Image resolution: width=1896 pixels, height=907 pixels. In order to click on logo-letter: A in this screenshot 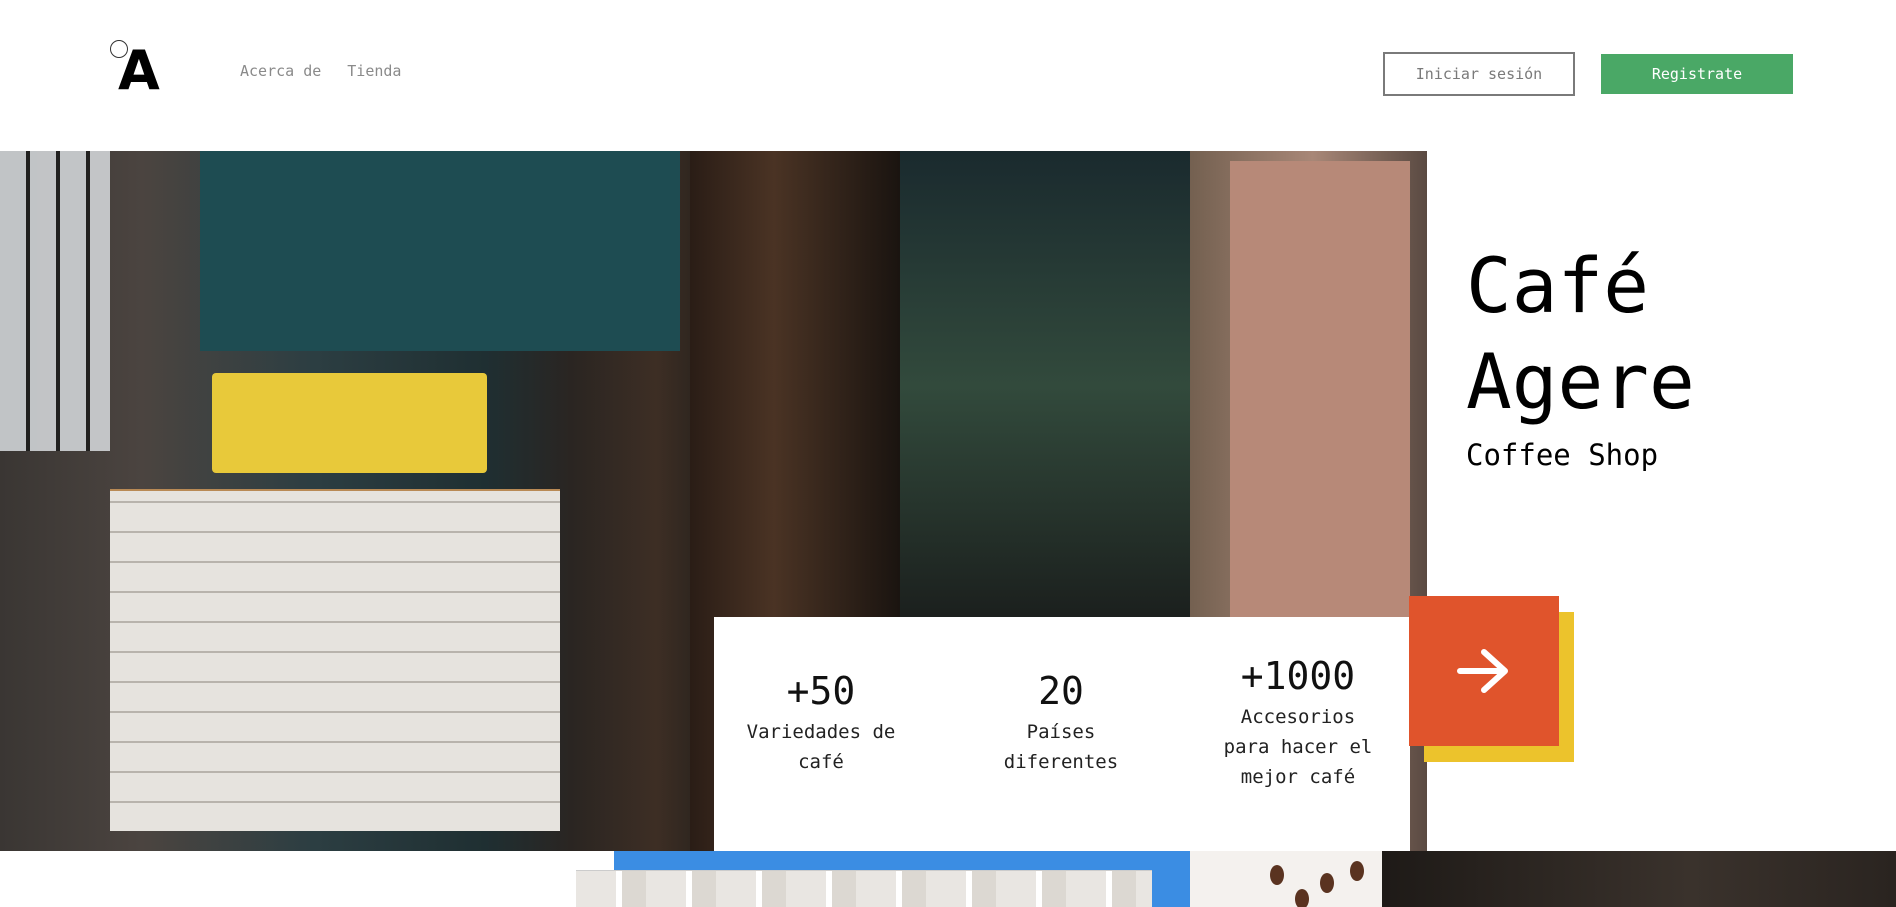, I will do `click(139, 70)`.